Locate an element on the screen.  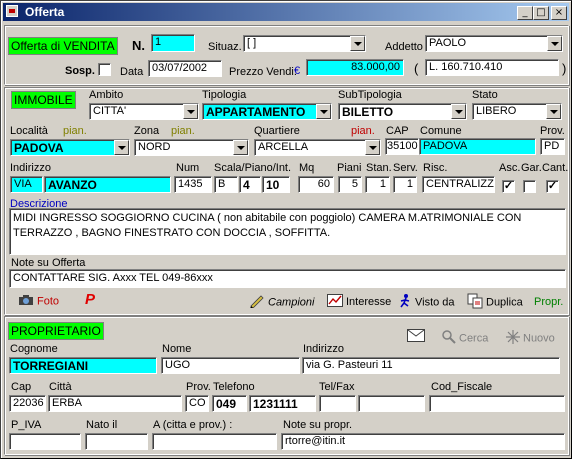
nome-field: UGO is located at coordinates (230, 365).